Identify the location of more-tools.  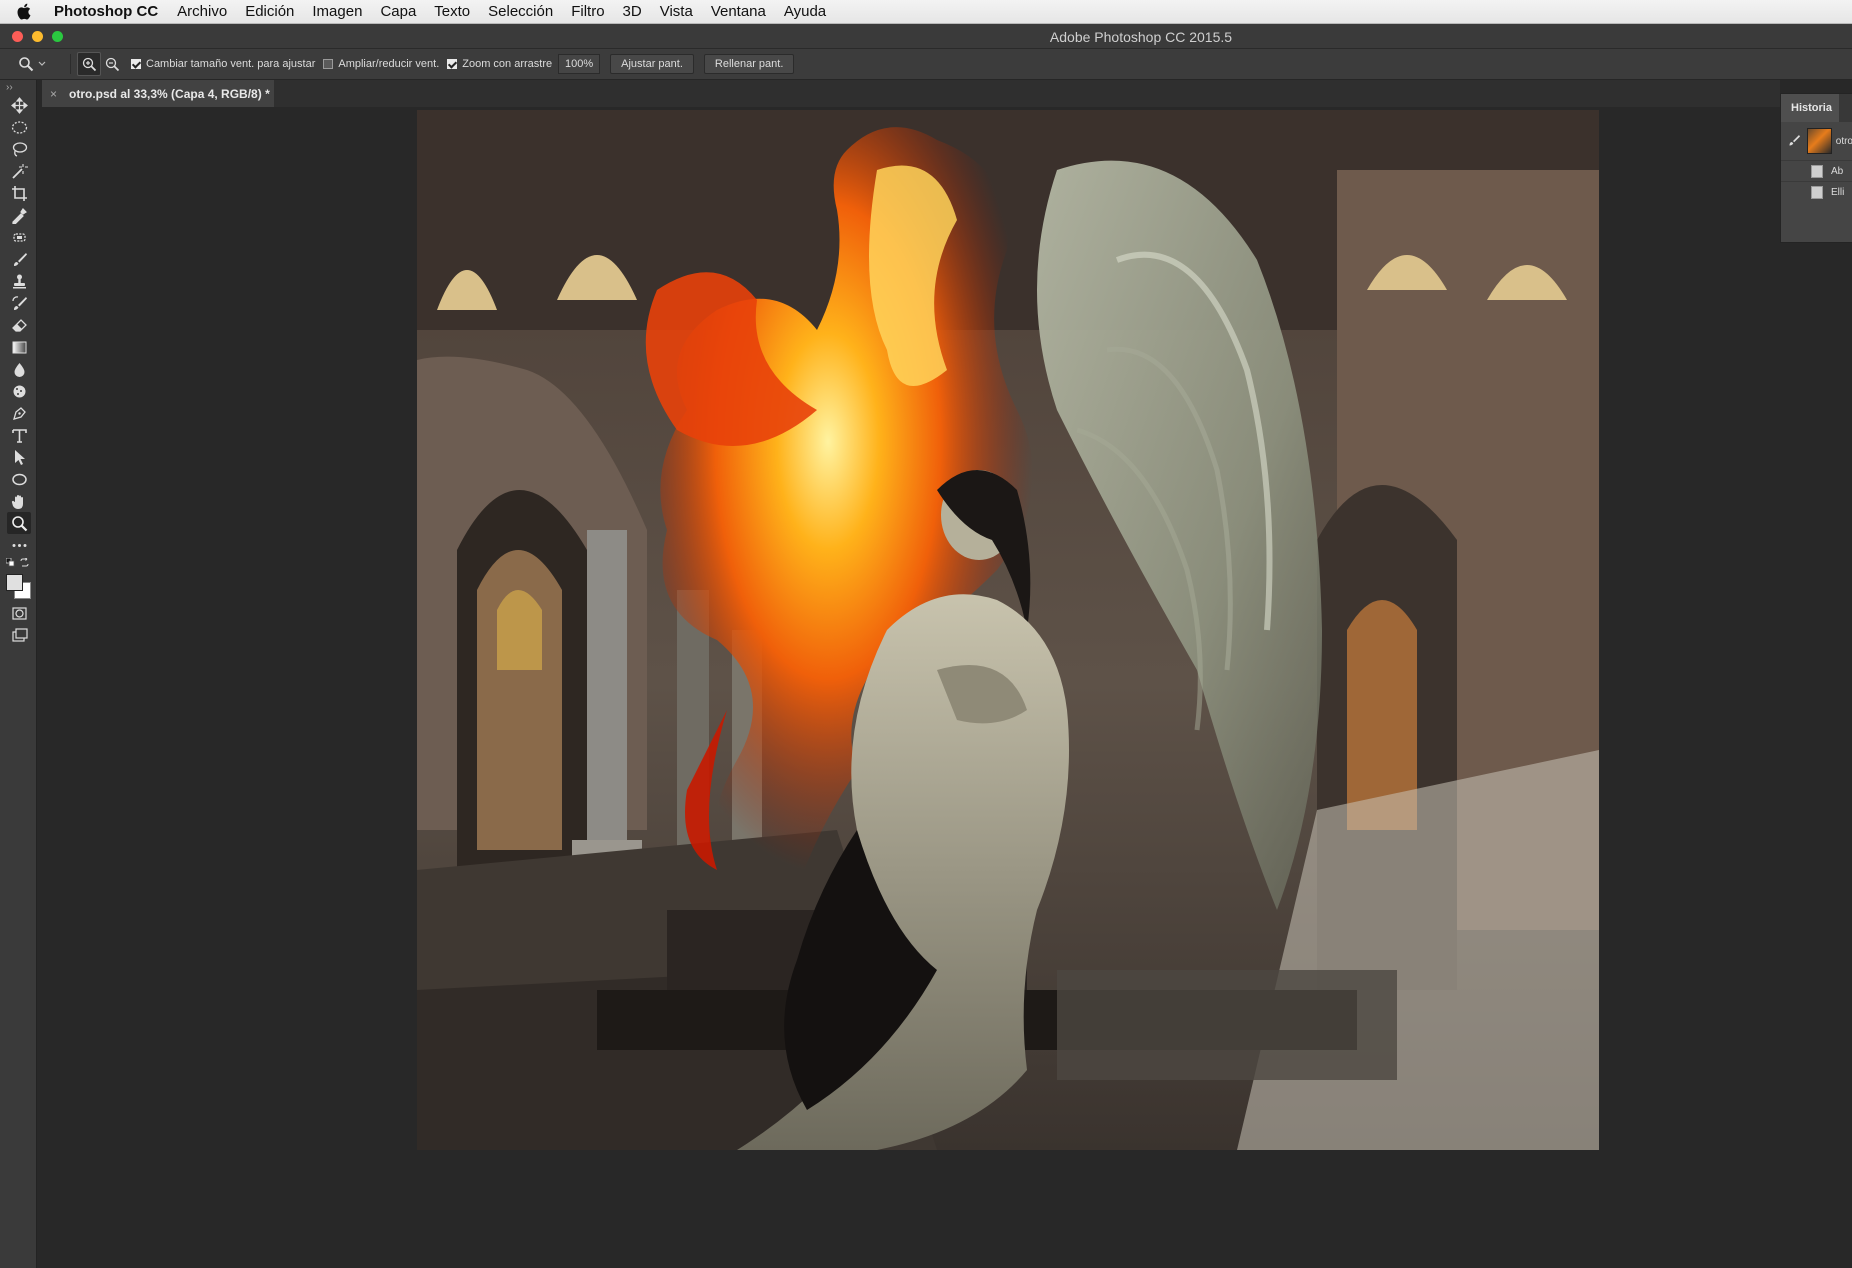
(19, 545).